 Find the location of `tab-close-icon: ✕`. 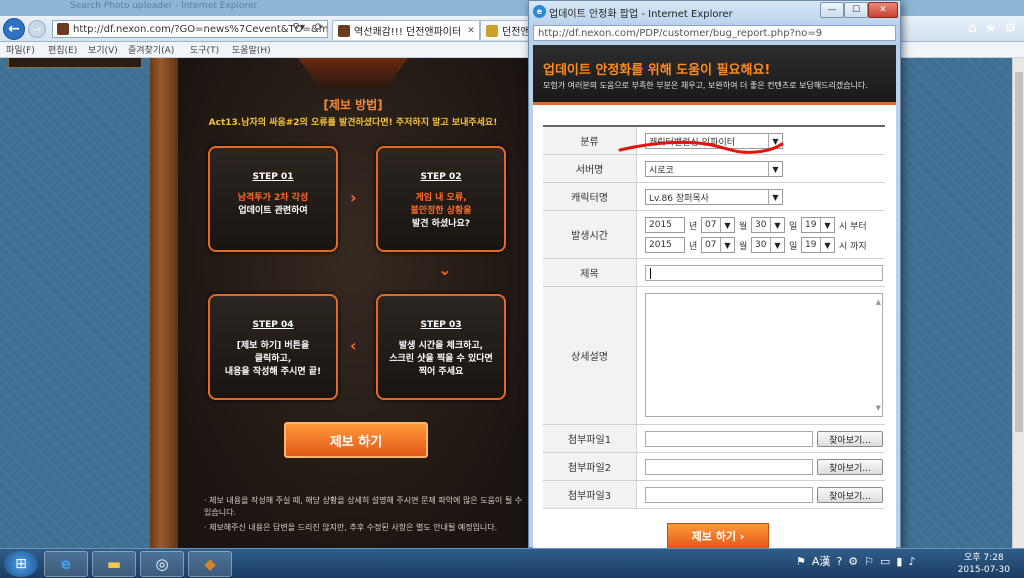

tab-close-icon: ✕ is located at coordinates (471, 31).